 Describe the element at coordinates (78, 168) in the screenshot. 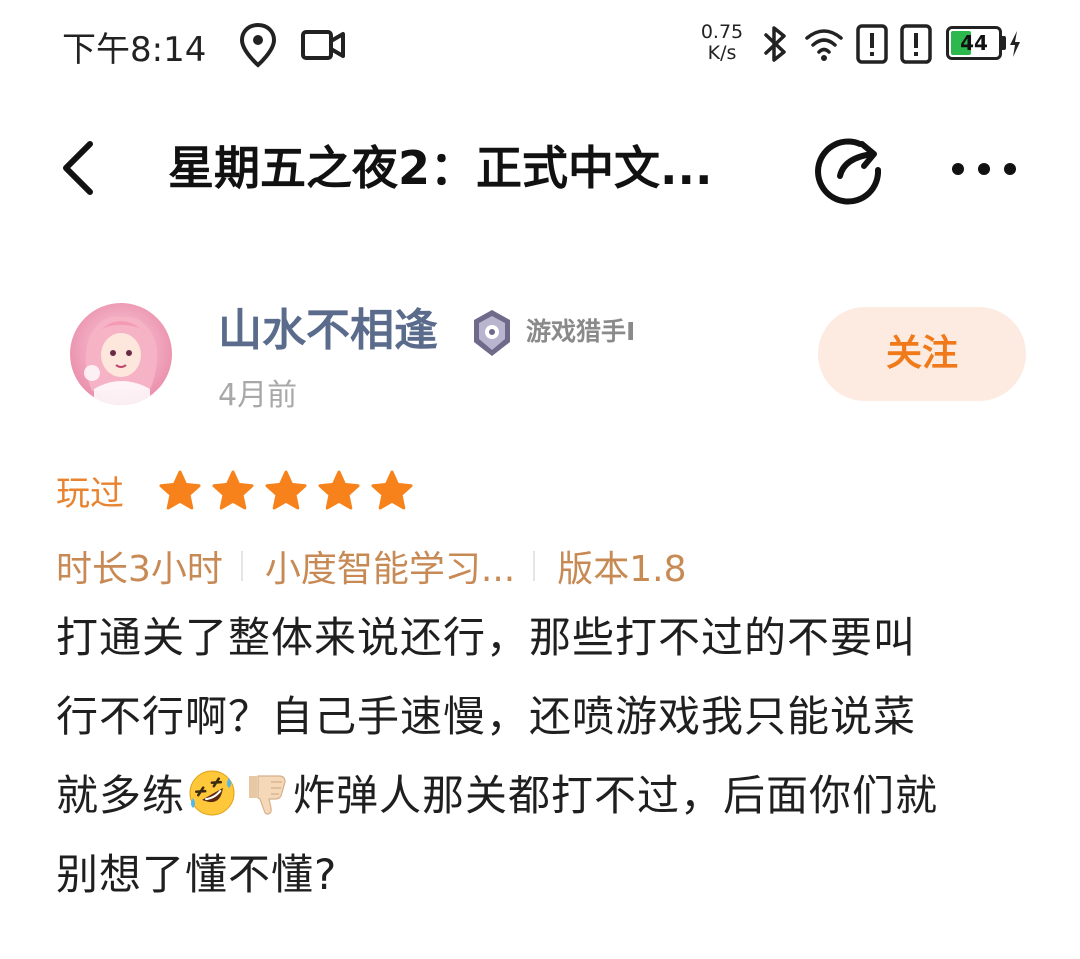

I see `chevron-left-icon` at that location.